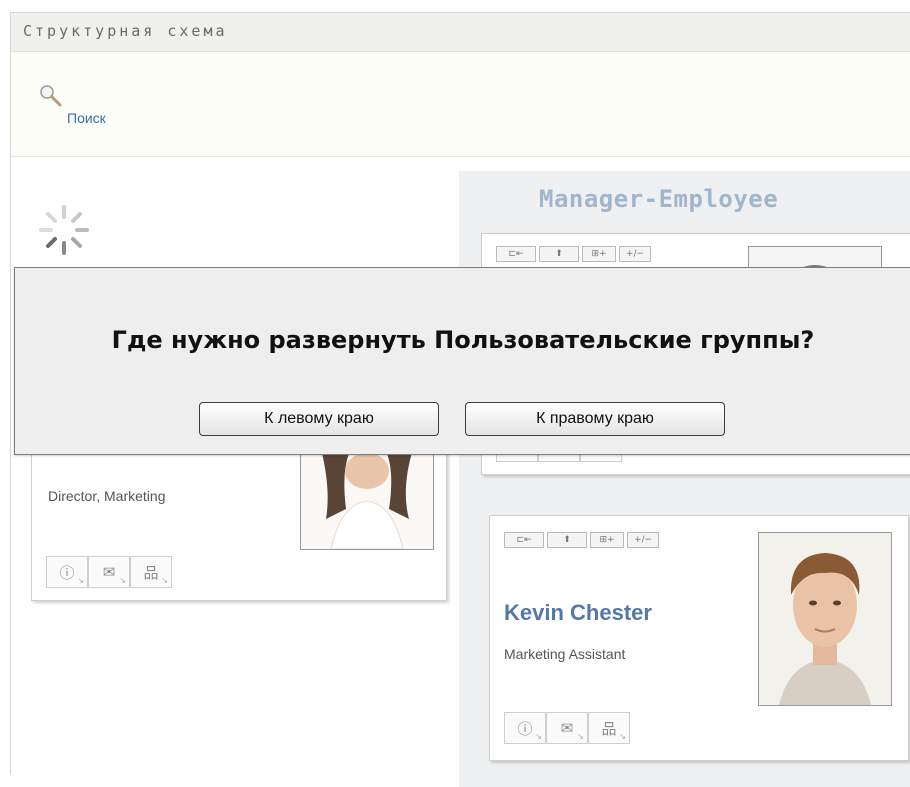 The width and height of the screenshot is (910, 787). I want to click on search-link: Поиск, so click(86, 118).